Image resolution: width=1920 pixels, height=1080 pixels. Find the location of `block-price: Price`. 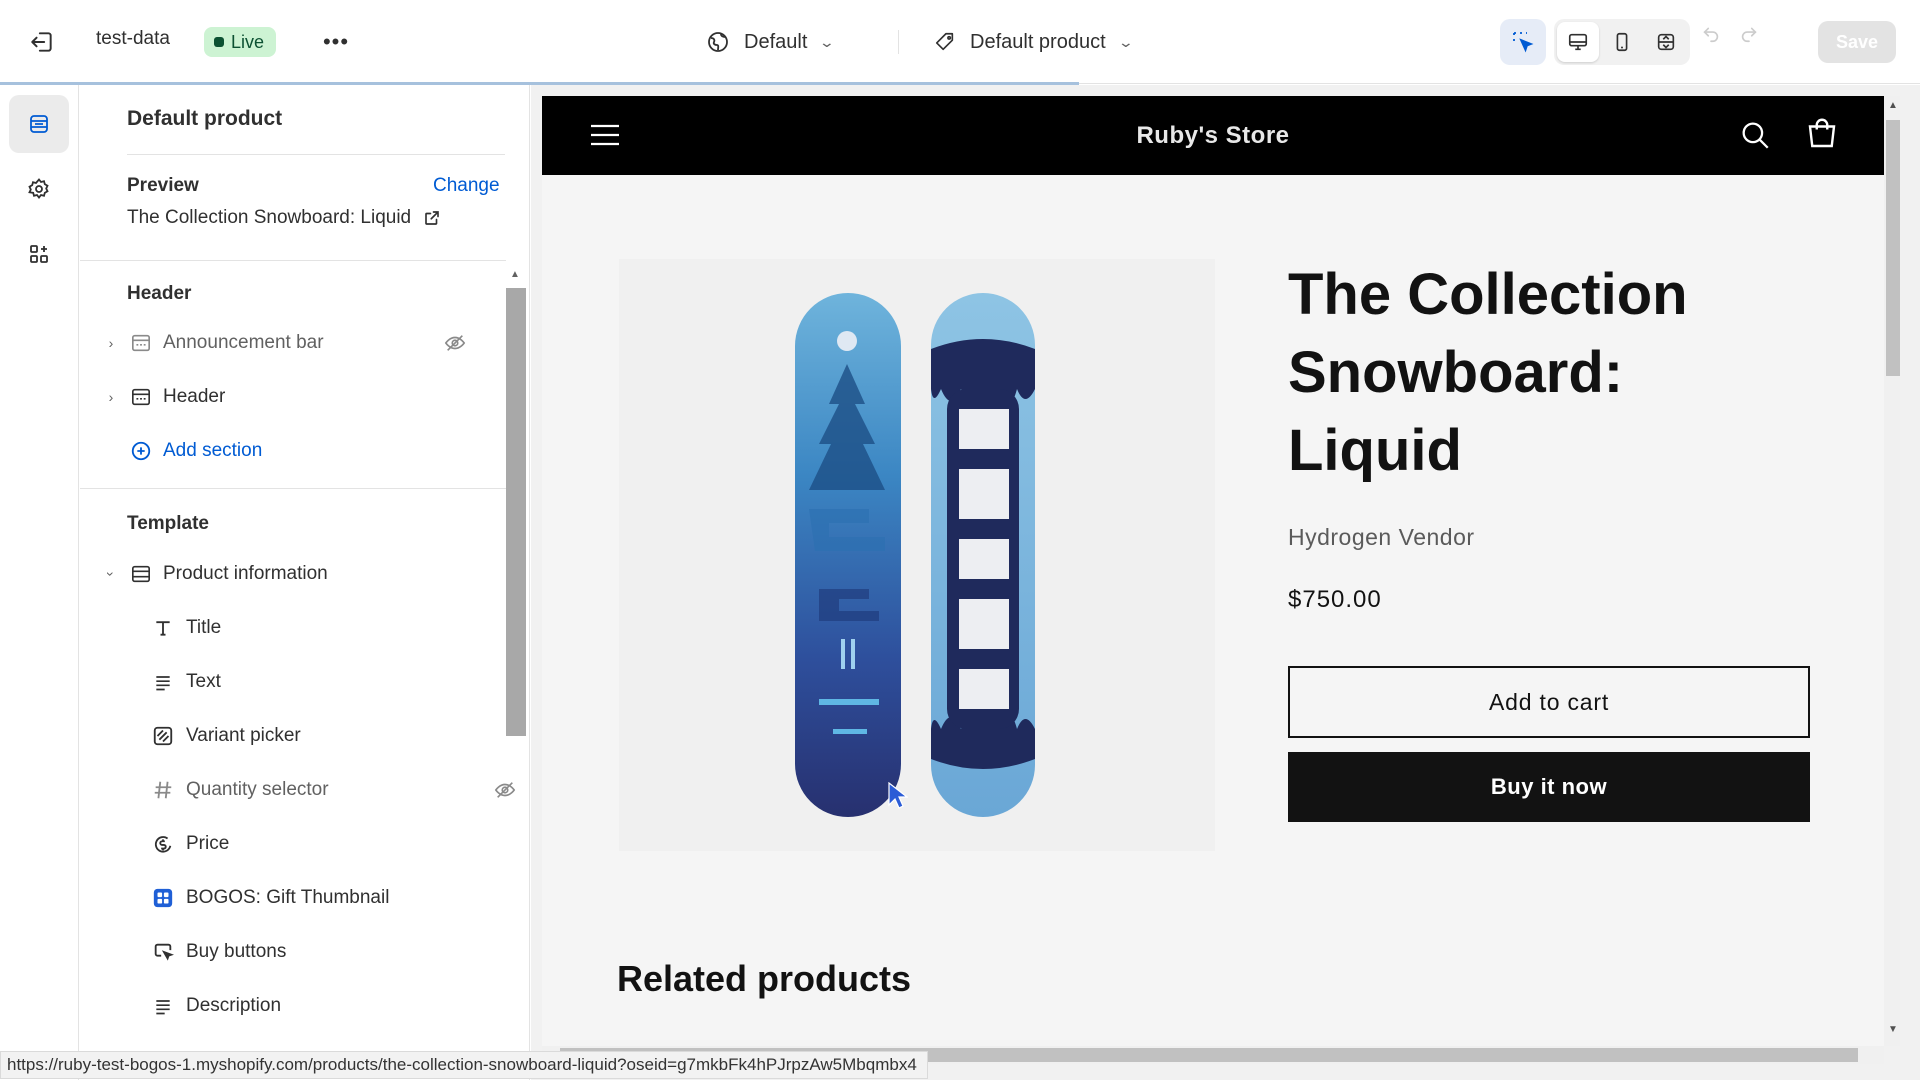

block-price: Price is located at coordinates (339, 844).